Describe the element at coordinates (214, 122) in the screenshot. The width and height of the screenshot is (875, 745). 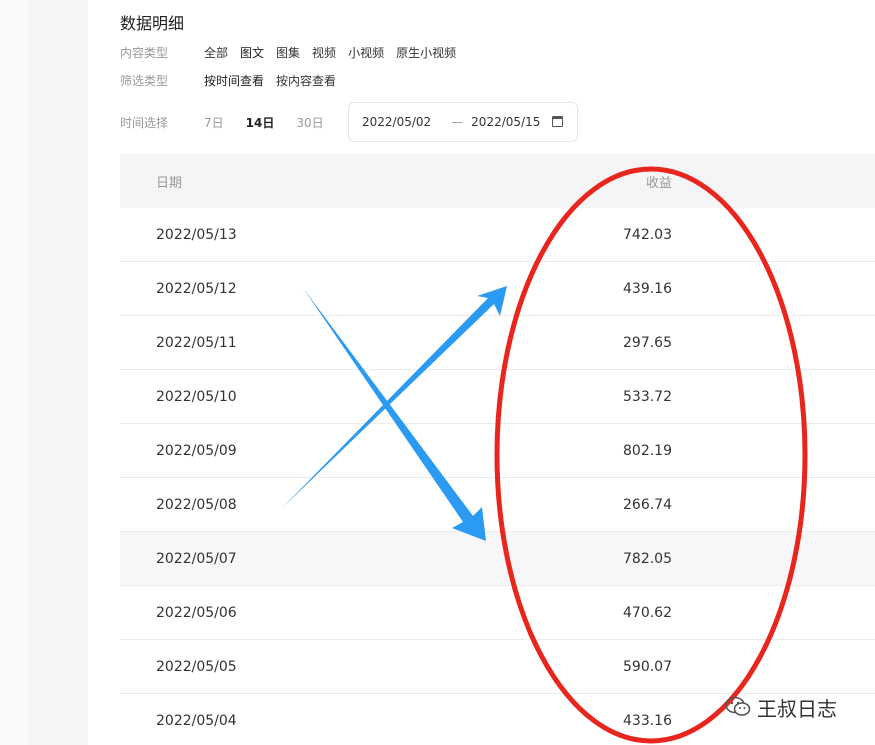
I see `time-7-days: 7日` at that location.